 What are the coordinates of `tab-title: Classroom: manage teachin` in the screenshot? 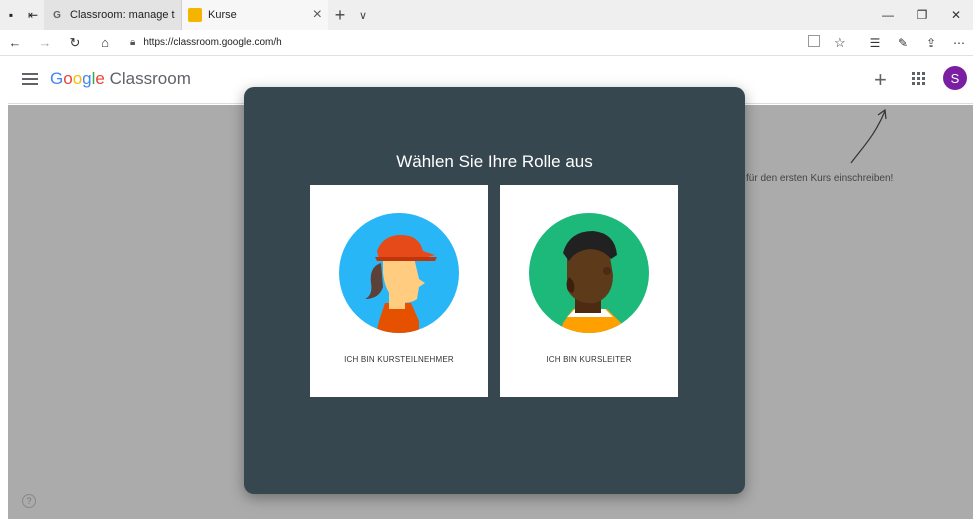 It's located at (122, 15).